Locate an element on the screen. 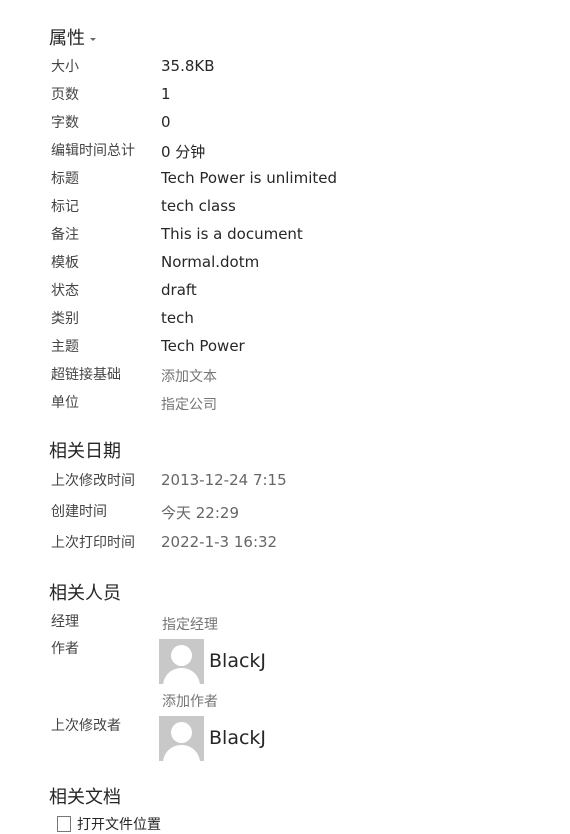  prop-label-comments: 备注 is located at coordinates (65, 235).